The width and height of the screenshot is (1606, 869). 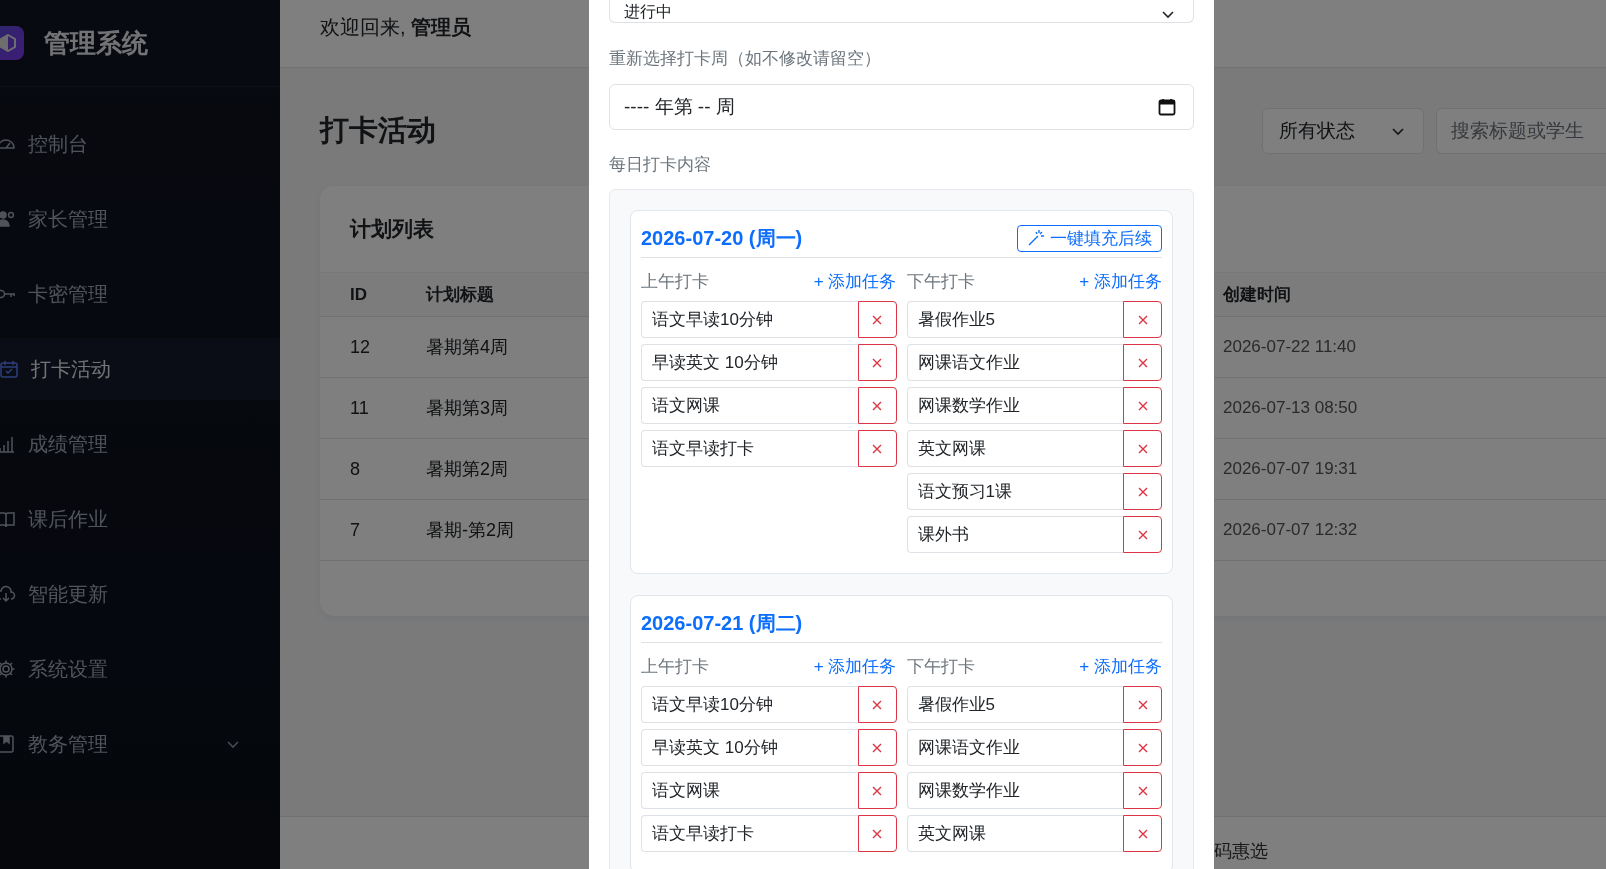 What do you see at coordinates (467, 347) in the screenshot?
I see `table-cell-text: 暑期第4周` at bounding box center [467, 347].